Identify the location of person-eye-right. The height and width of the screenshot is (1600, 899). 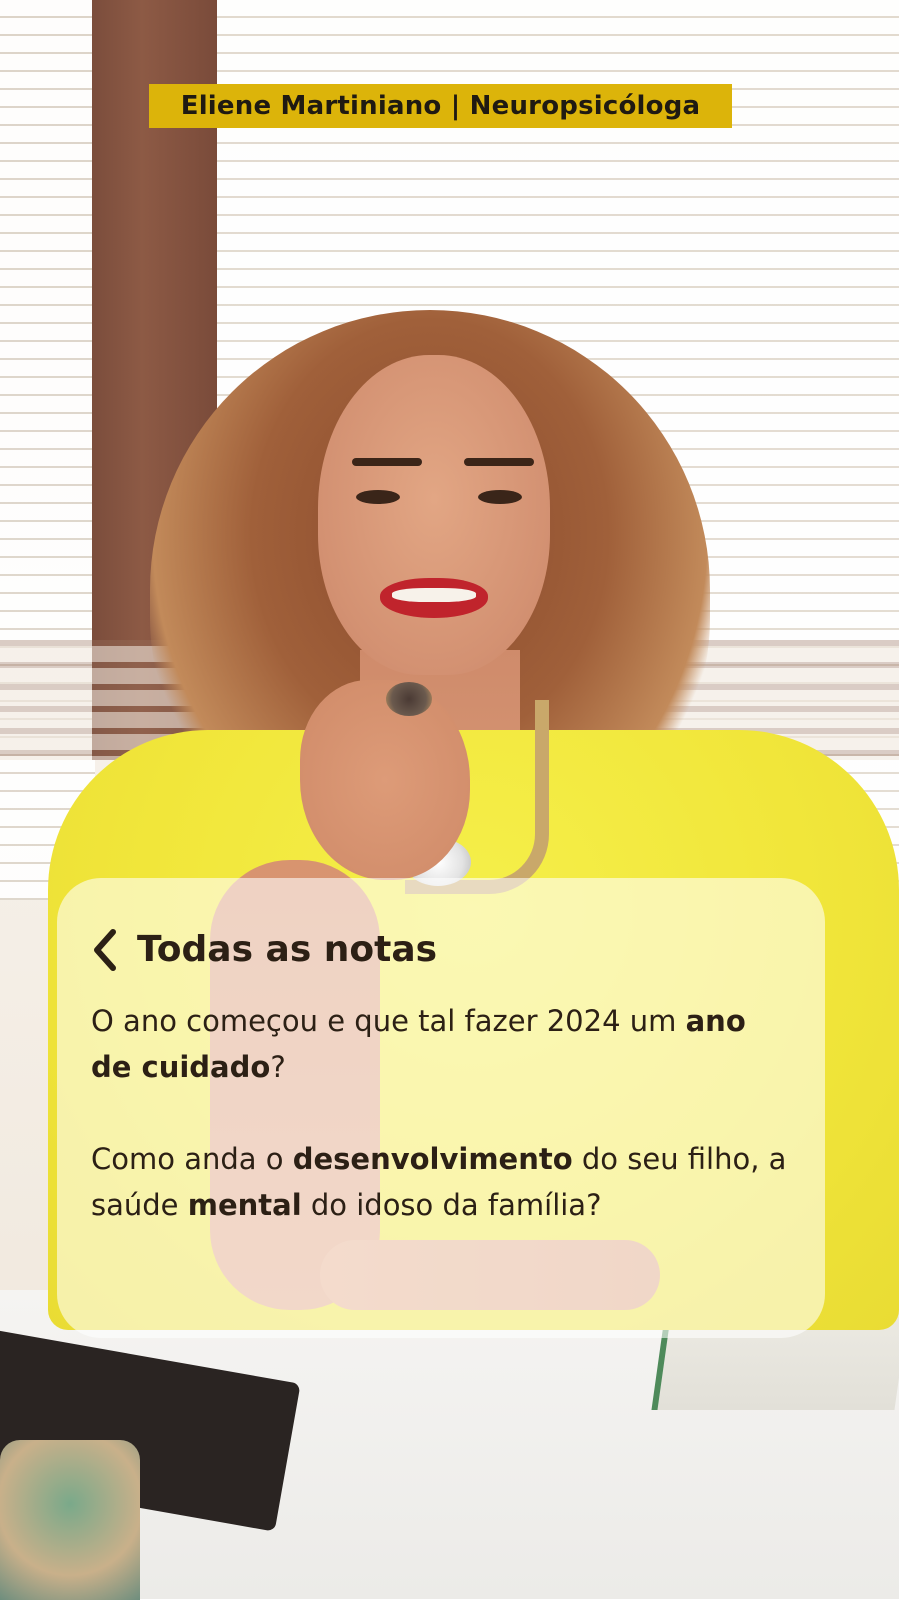
(500, 497).